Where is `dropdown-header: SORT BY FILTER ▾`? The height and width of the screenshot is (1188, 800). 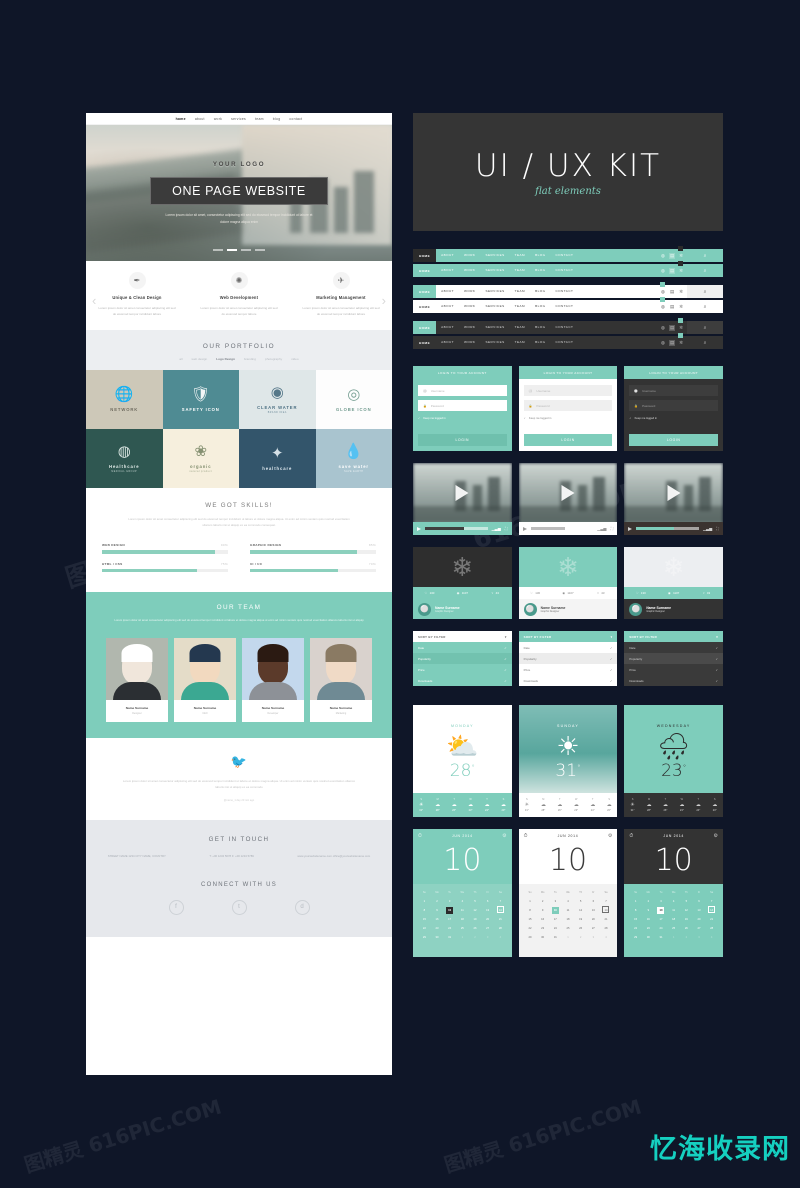 dropdown-header: SORT BY FILTER ▾ is located at coordinates (568, 636).